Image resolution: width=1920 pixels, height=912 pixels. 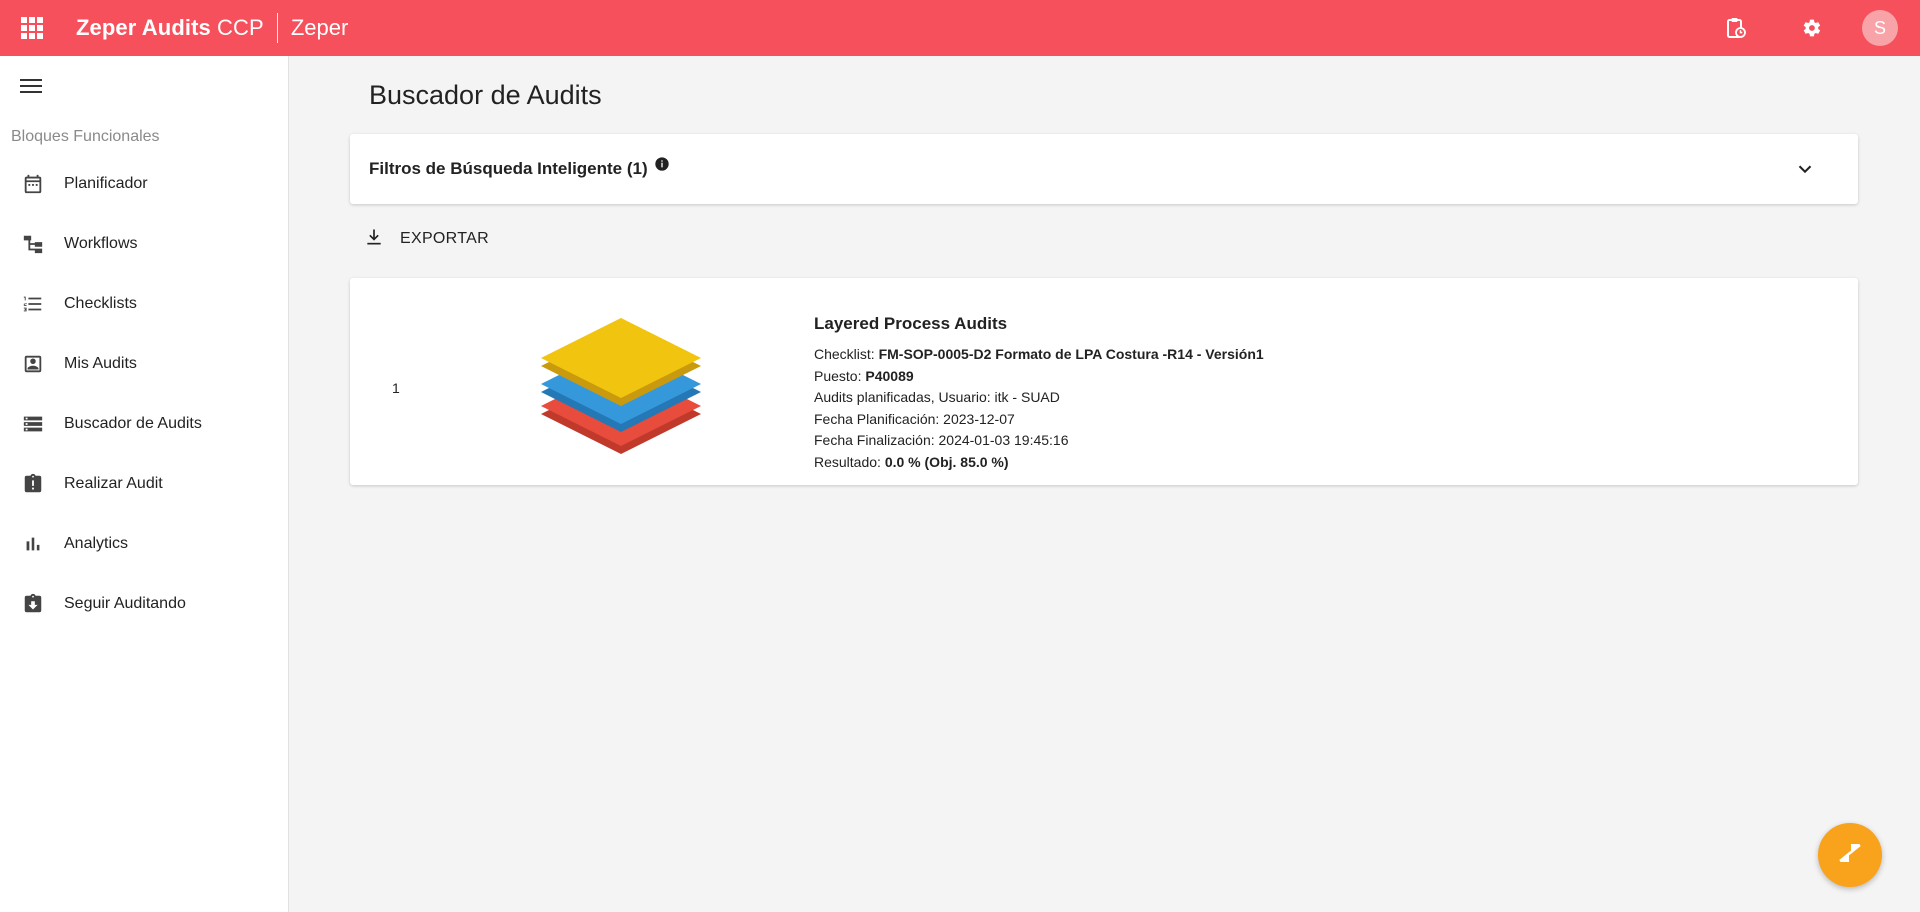 I want to click on sidebar-item-label: Realizar Audit, so click(x=113, y=483).